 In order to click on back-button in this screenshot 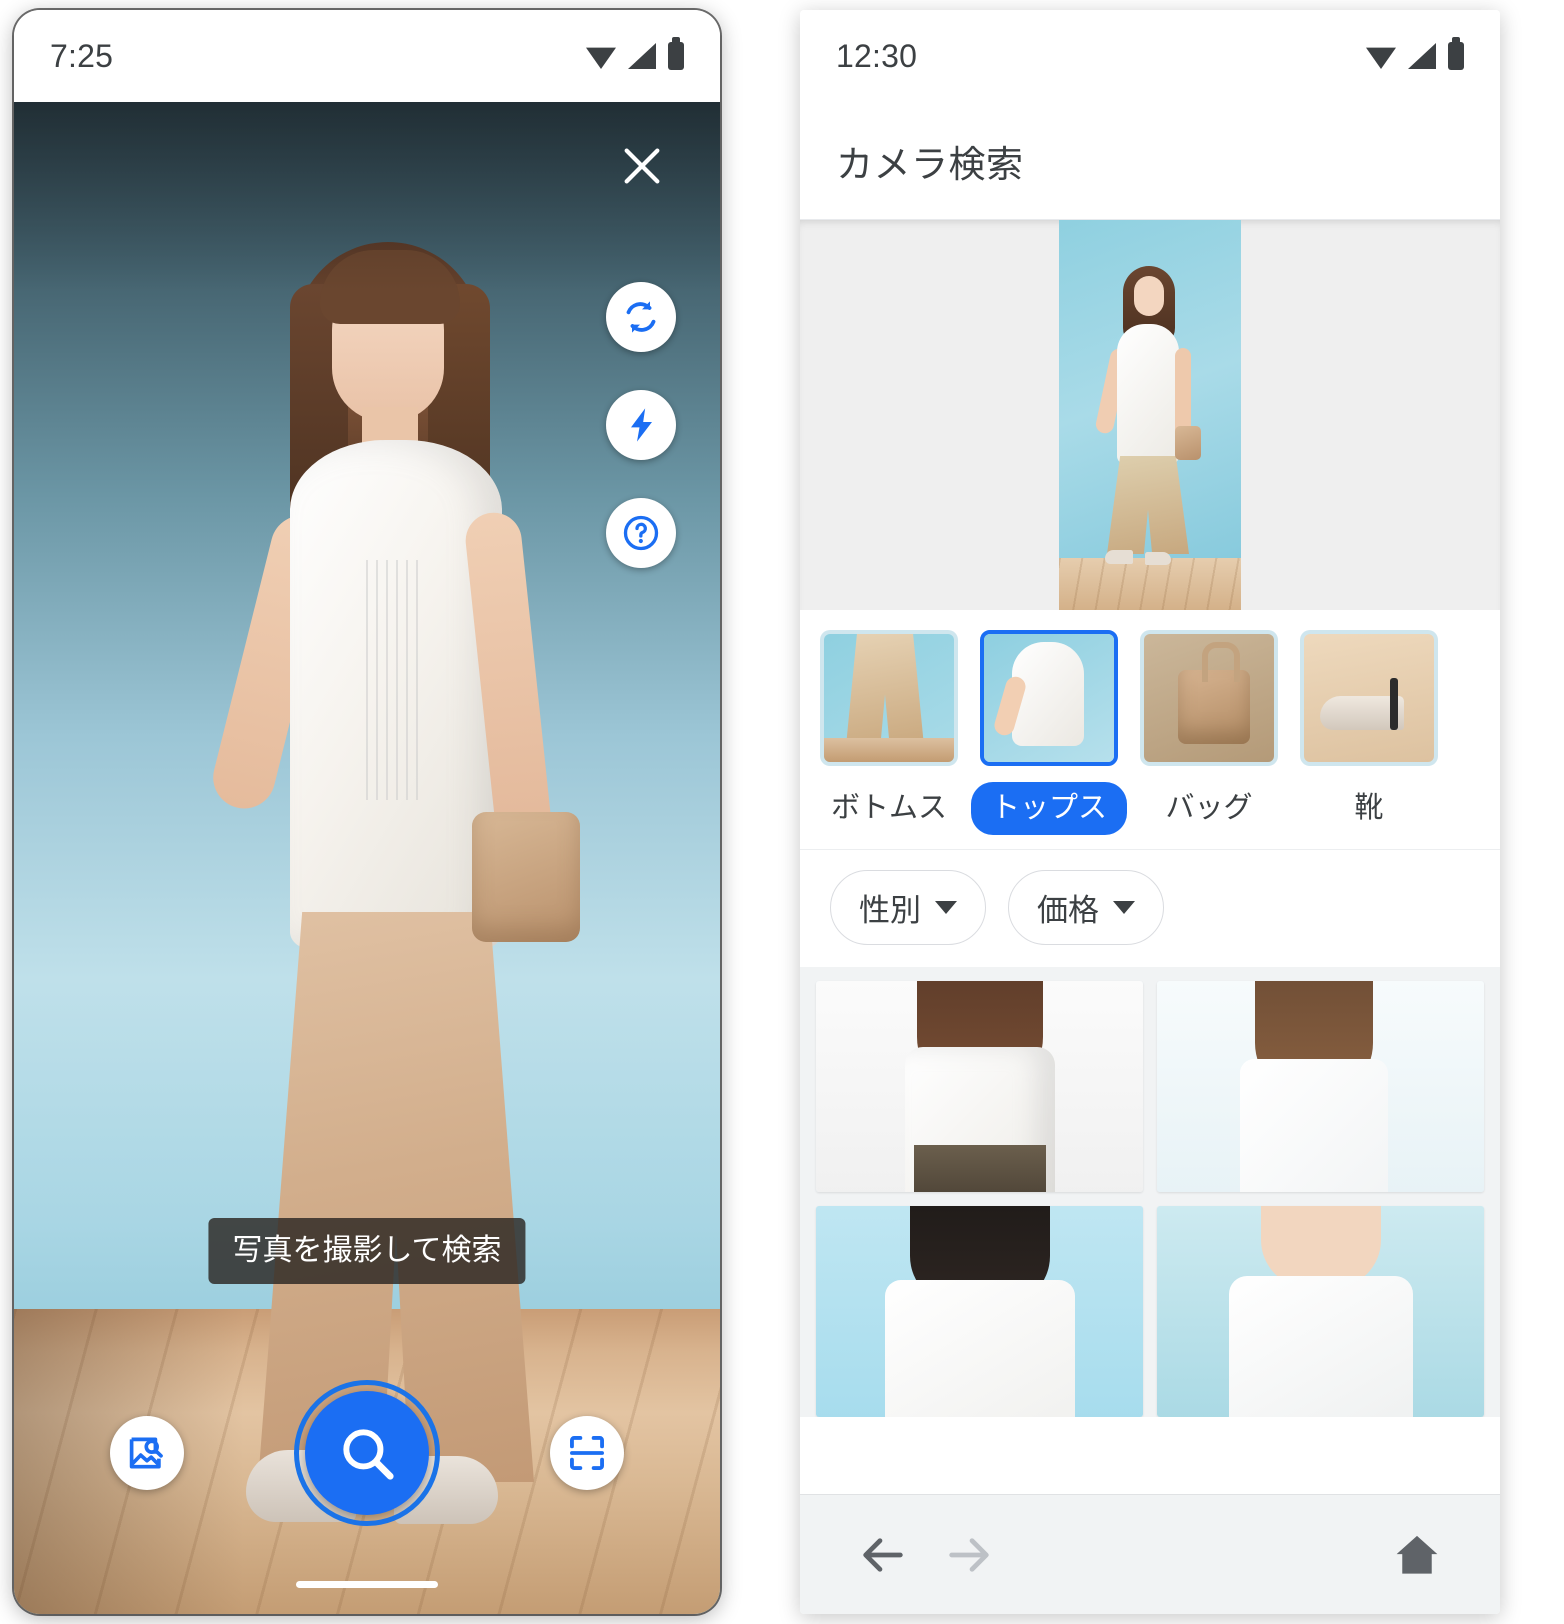, I will do `click(883, 1555)`.